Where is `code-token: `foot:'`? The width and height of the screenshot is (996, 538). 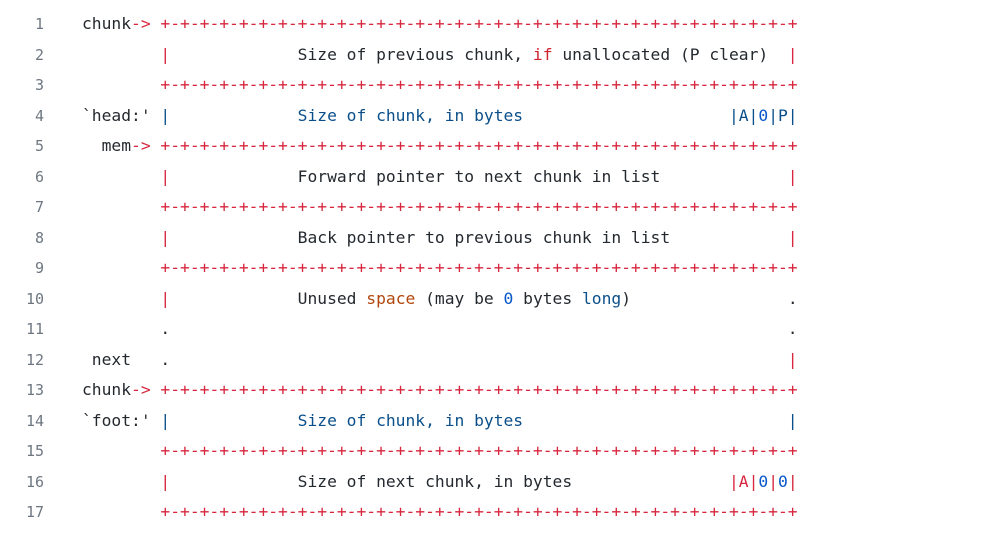
code-token: `foot:' is located at coordinates (121, 420).